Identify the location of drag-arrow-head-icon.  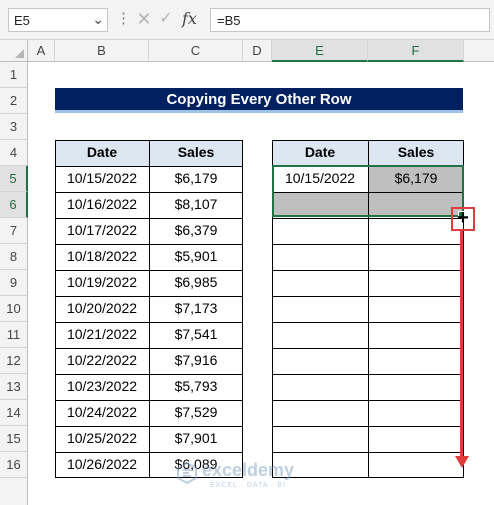
(462, 462).